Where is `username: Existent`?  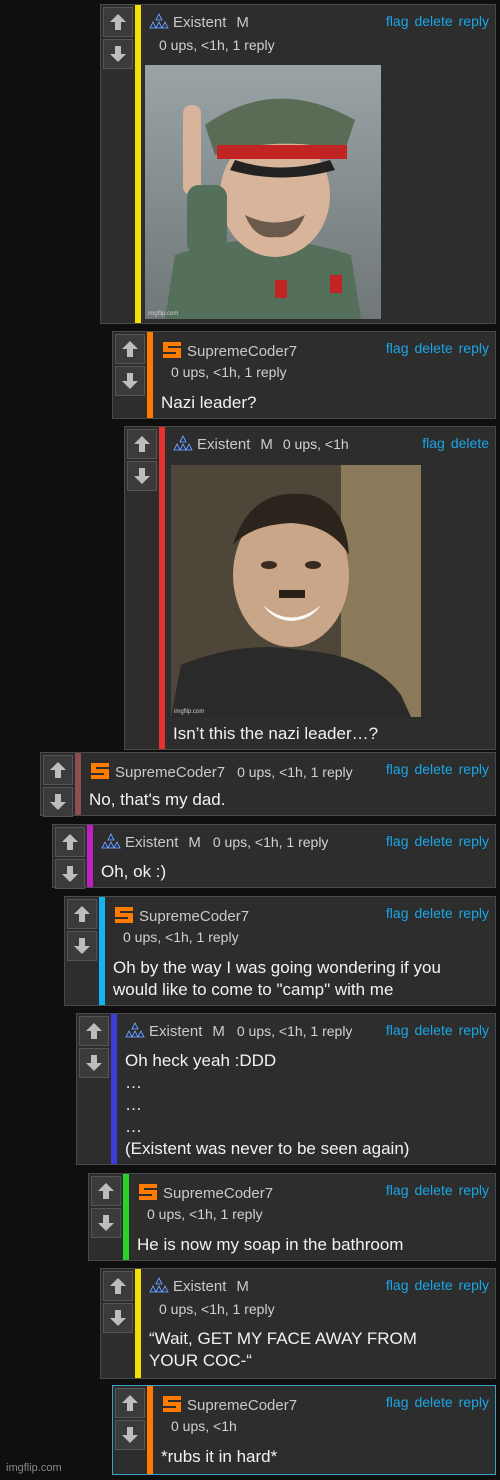 username: Existent is located at coordinates (200, 22).